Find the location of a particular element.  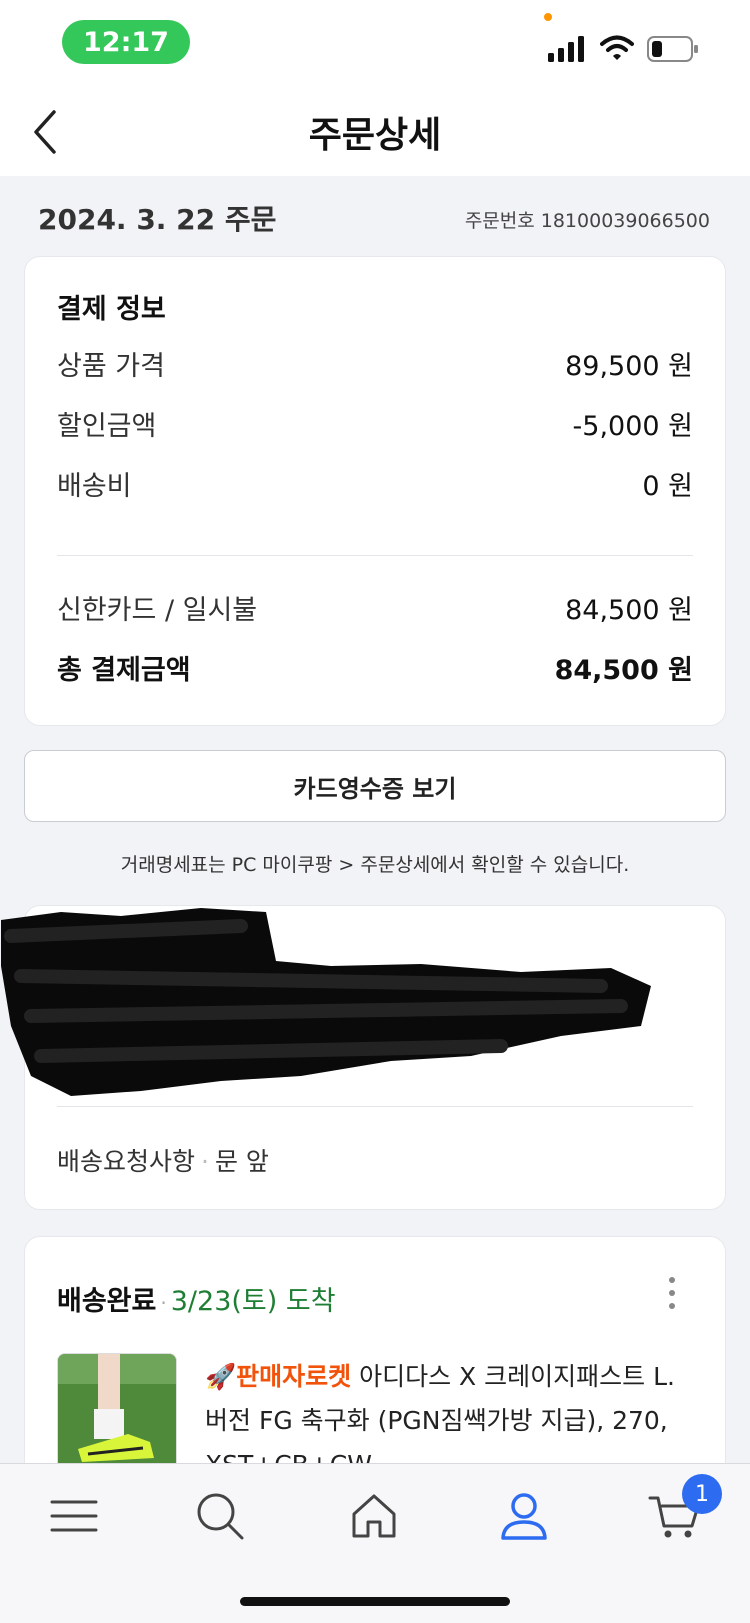

status-bar: 12:17 is located at coordinates (375, 44).